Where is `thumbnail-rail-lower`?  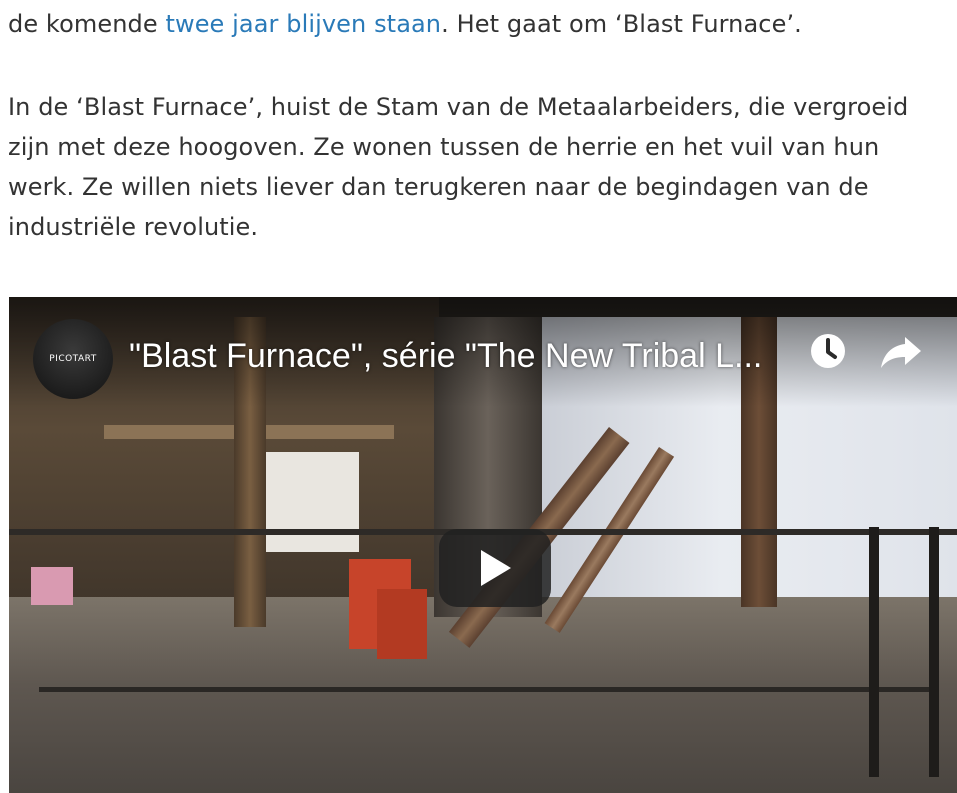
thumbnail-rail-lower is located at coordinates (489, 689).